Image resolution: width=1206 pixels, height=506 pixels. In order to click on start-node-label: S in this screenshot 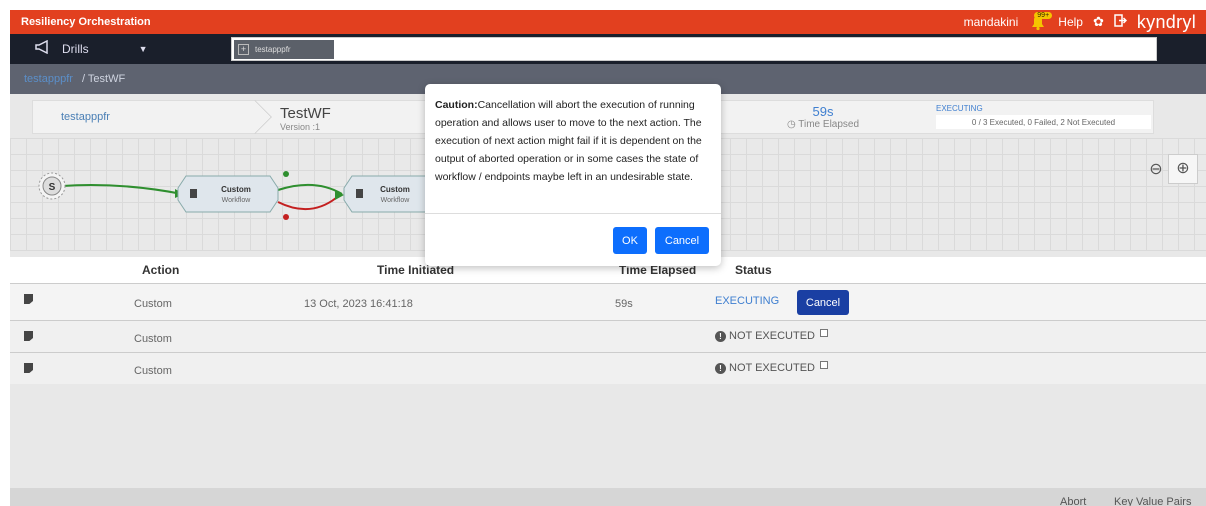, I will do `click(52, 187)`.